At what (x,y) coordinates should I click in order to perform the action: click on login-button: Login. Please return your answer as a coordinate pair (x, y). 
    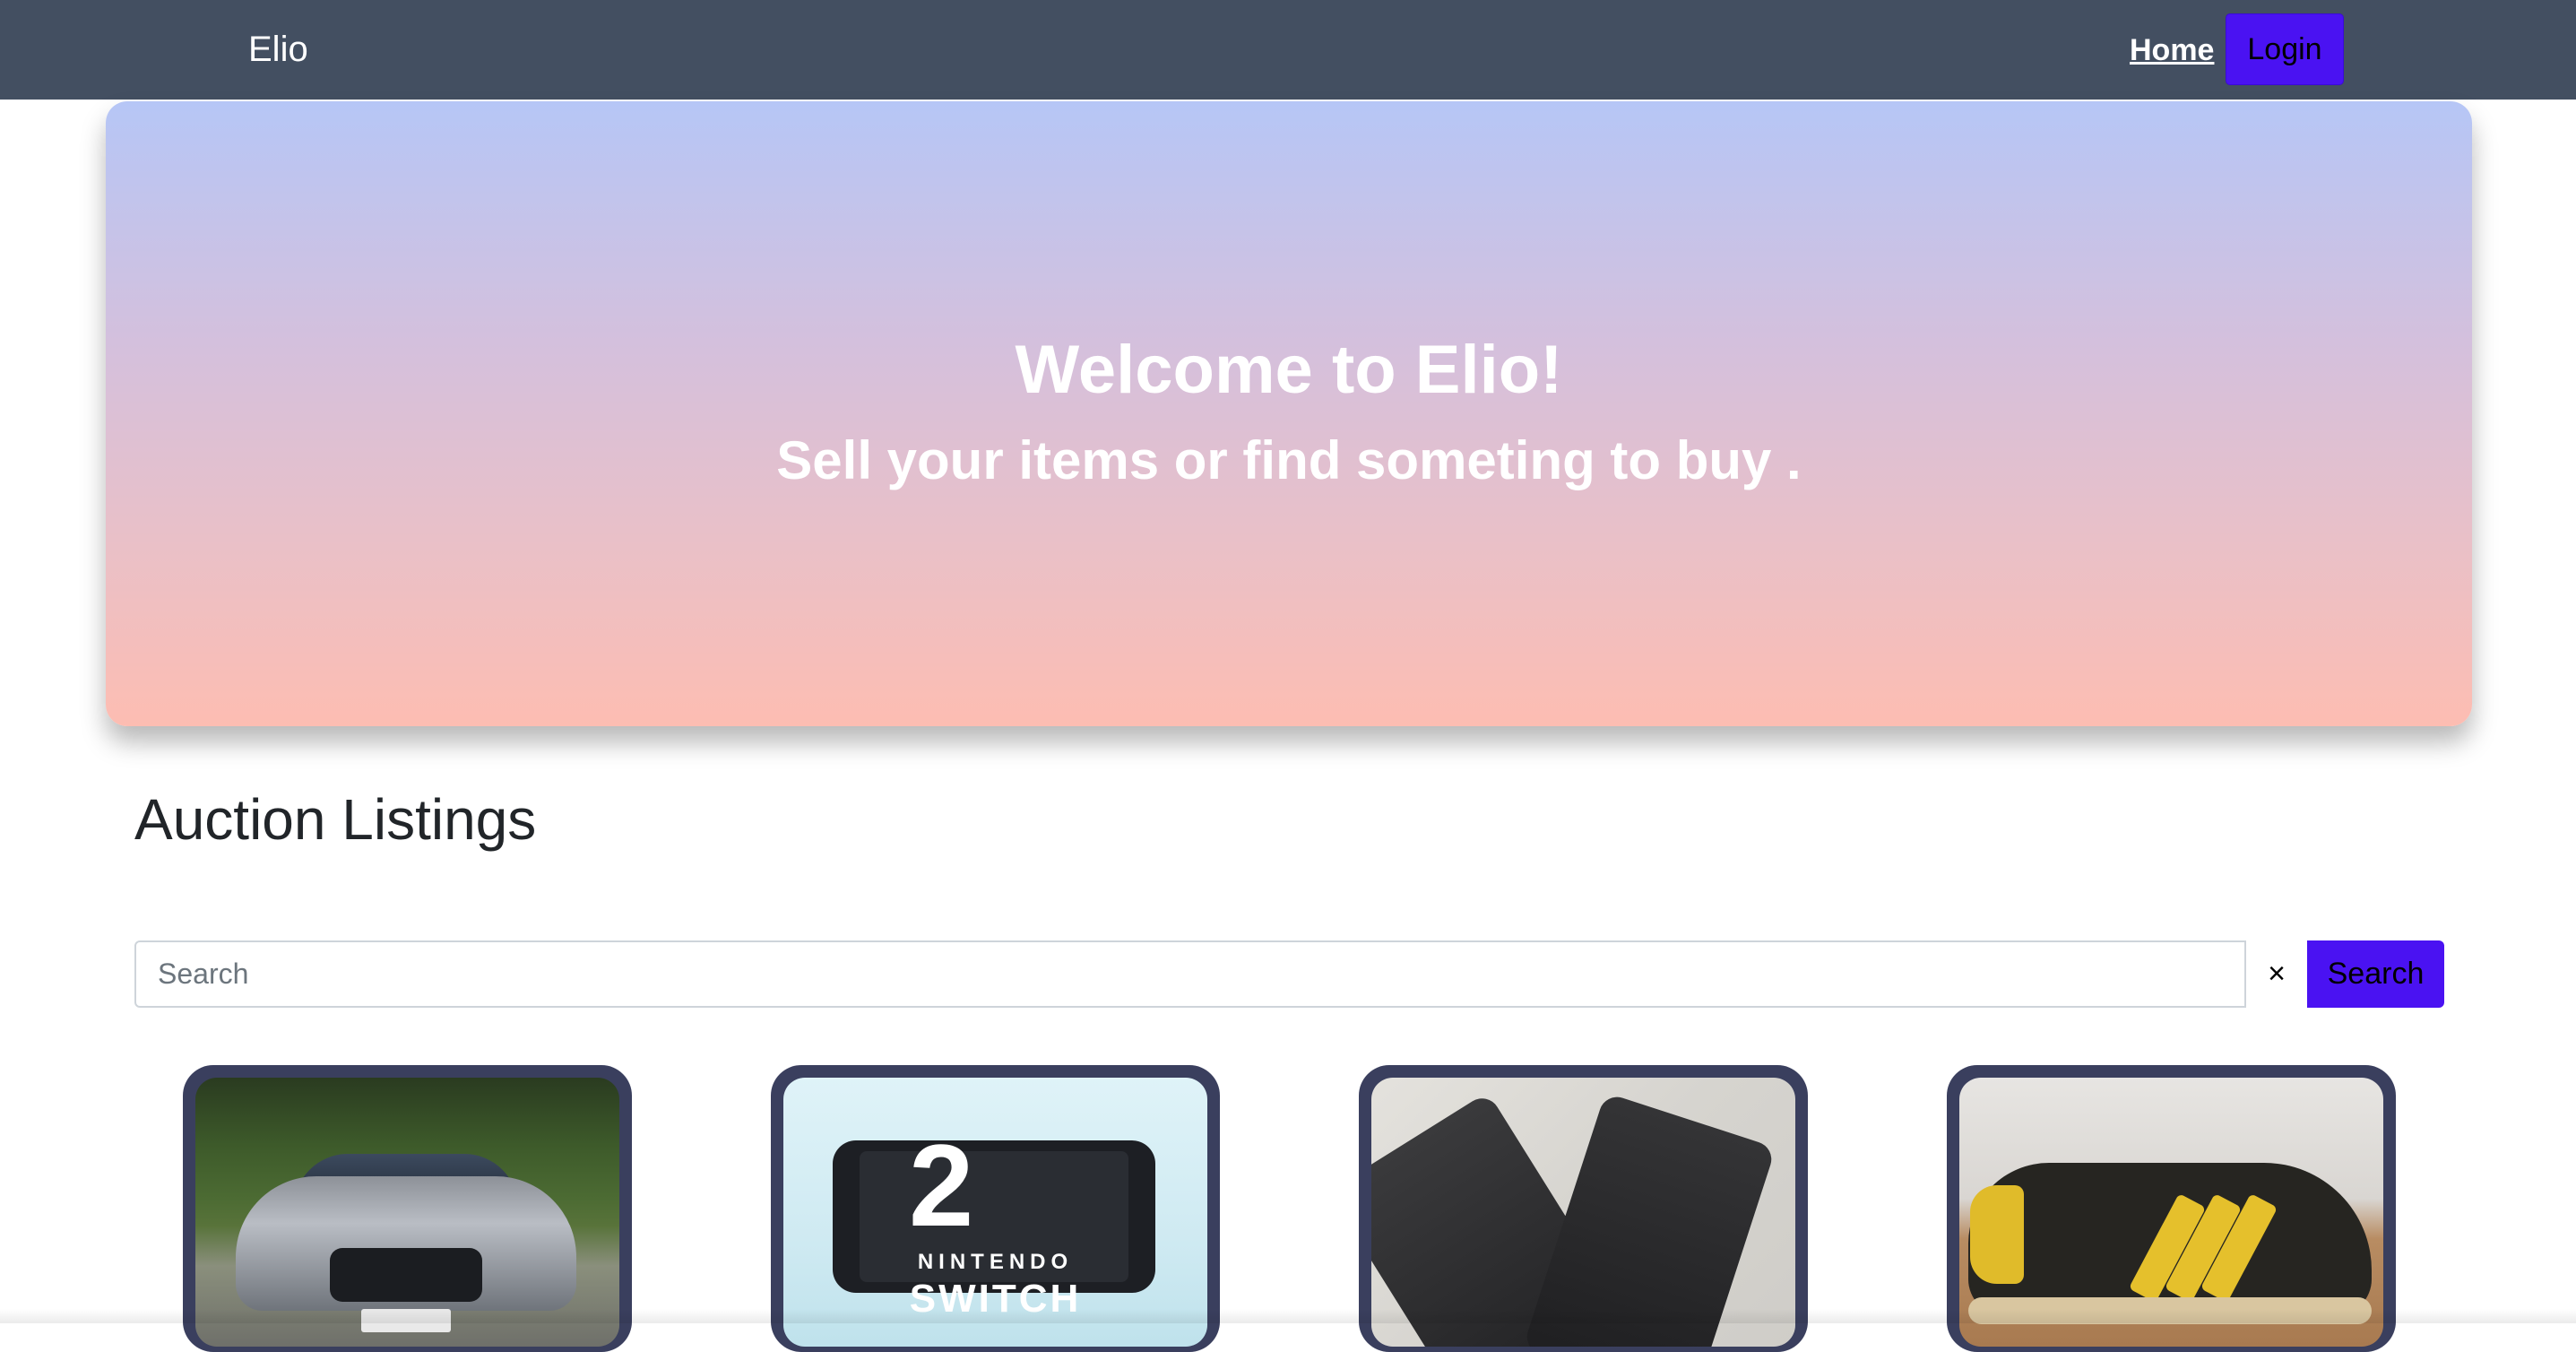
    Looking at the image, I should click on (2285, 49).